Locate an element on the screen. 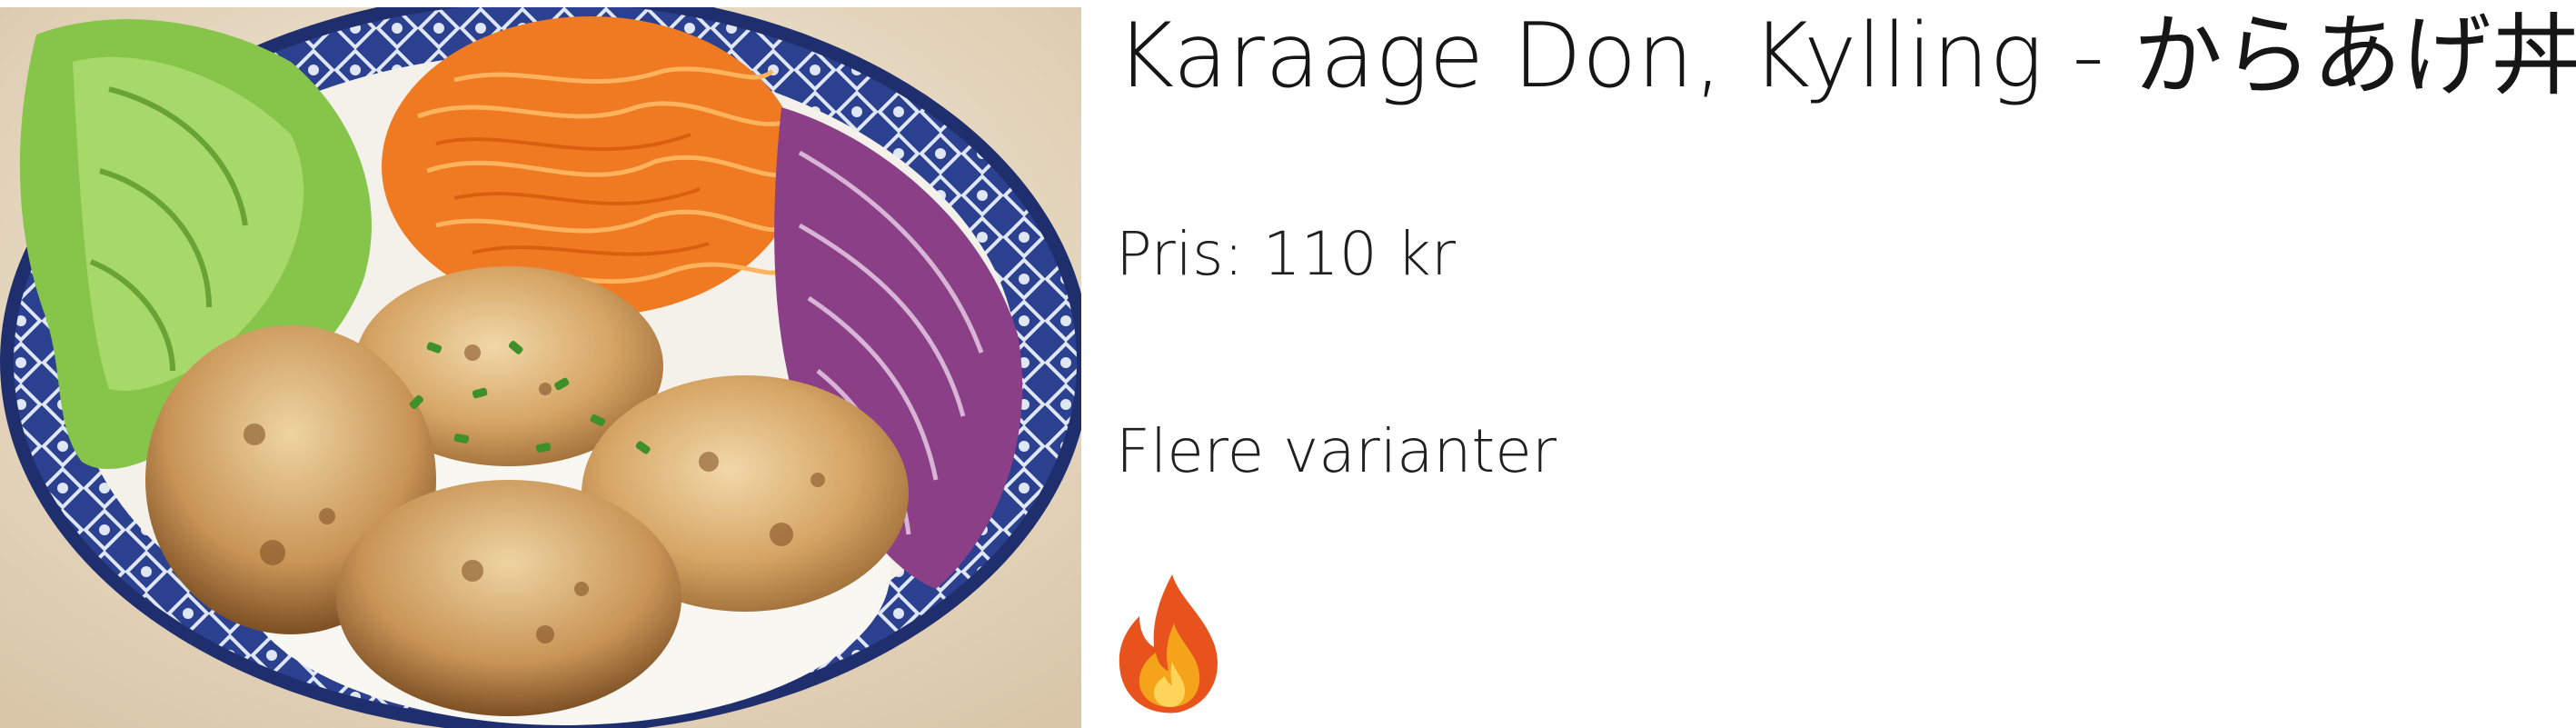 The image size is (2576, 728). fire-icon is located at coordinates (1169, 642).